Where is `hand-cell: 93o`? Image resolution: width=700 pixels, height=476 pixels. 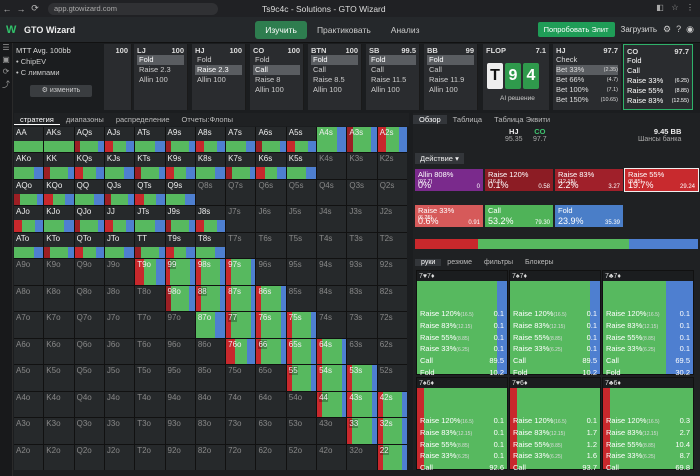 hand-cell: 93o is located at coordinates (180, 431).